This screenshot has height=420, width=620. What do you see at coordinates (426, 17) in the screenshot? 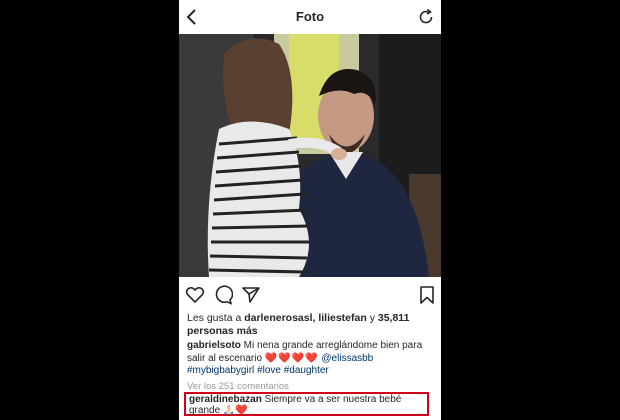
I see `refresh-icon` at bounding box center [426, 17].